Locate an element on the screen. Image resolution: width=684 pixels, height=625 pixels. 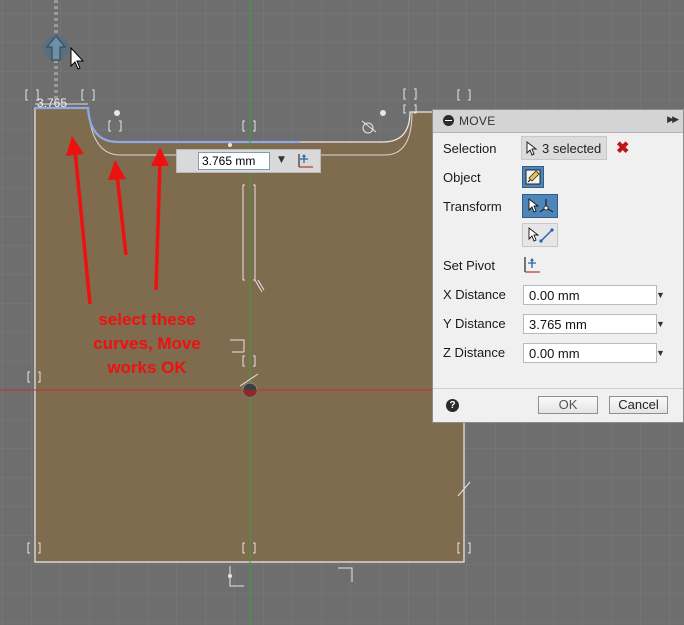
expand-arrows-icon: ▶▶ is located at coordinates (673, 119).